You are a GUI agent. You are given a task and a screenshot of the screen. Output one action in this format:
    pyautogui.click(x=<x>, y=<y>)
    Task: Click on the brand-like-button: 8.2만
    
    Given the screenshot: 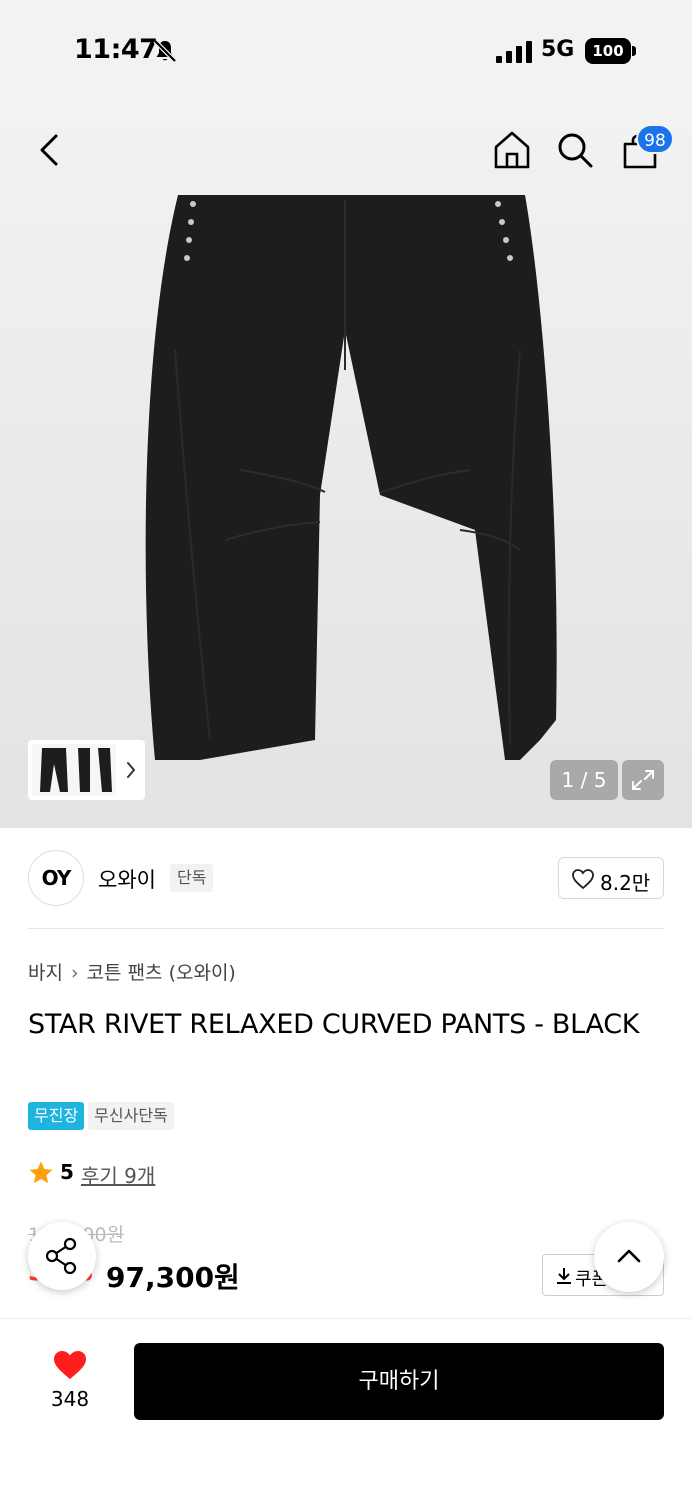 What is the action you would take?
    pyautogui.click(x=611, y=878)
    